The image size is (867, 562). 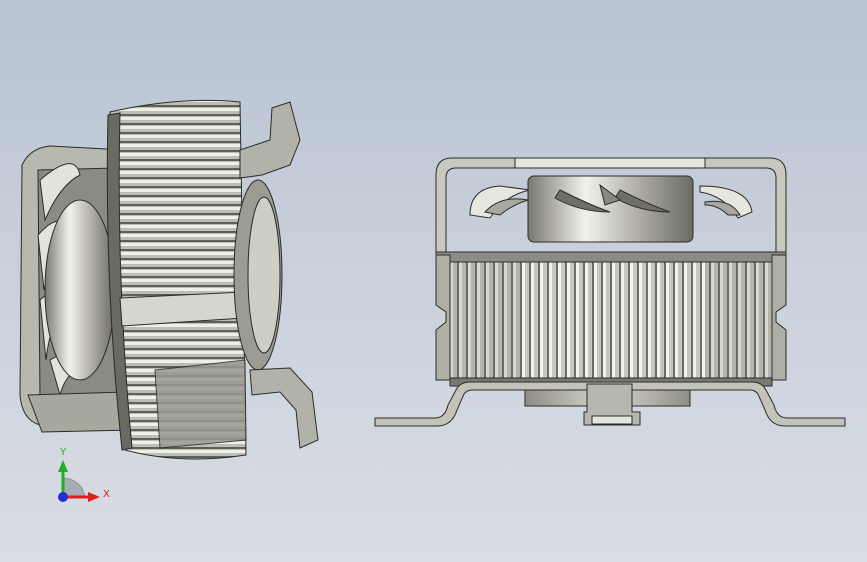 What do you see at coordinates (63, 452) in the screenshot?
I see `y-axis-label: Y` at bounding box center [63, 452].